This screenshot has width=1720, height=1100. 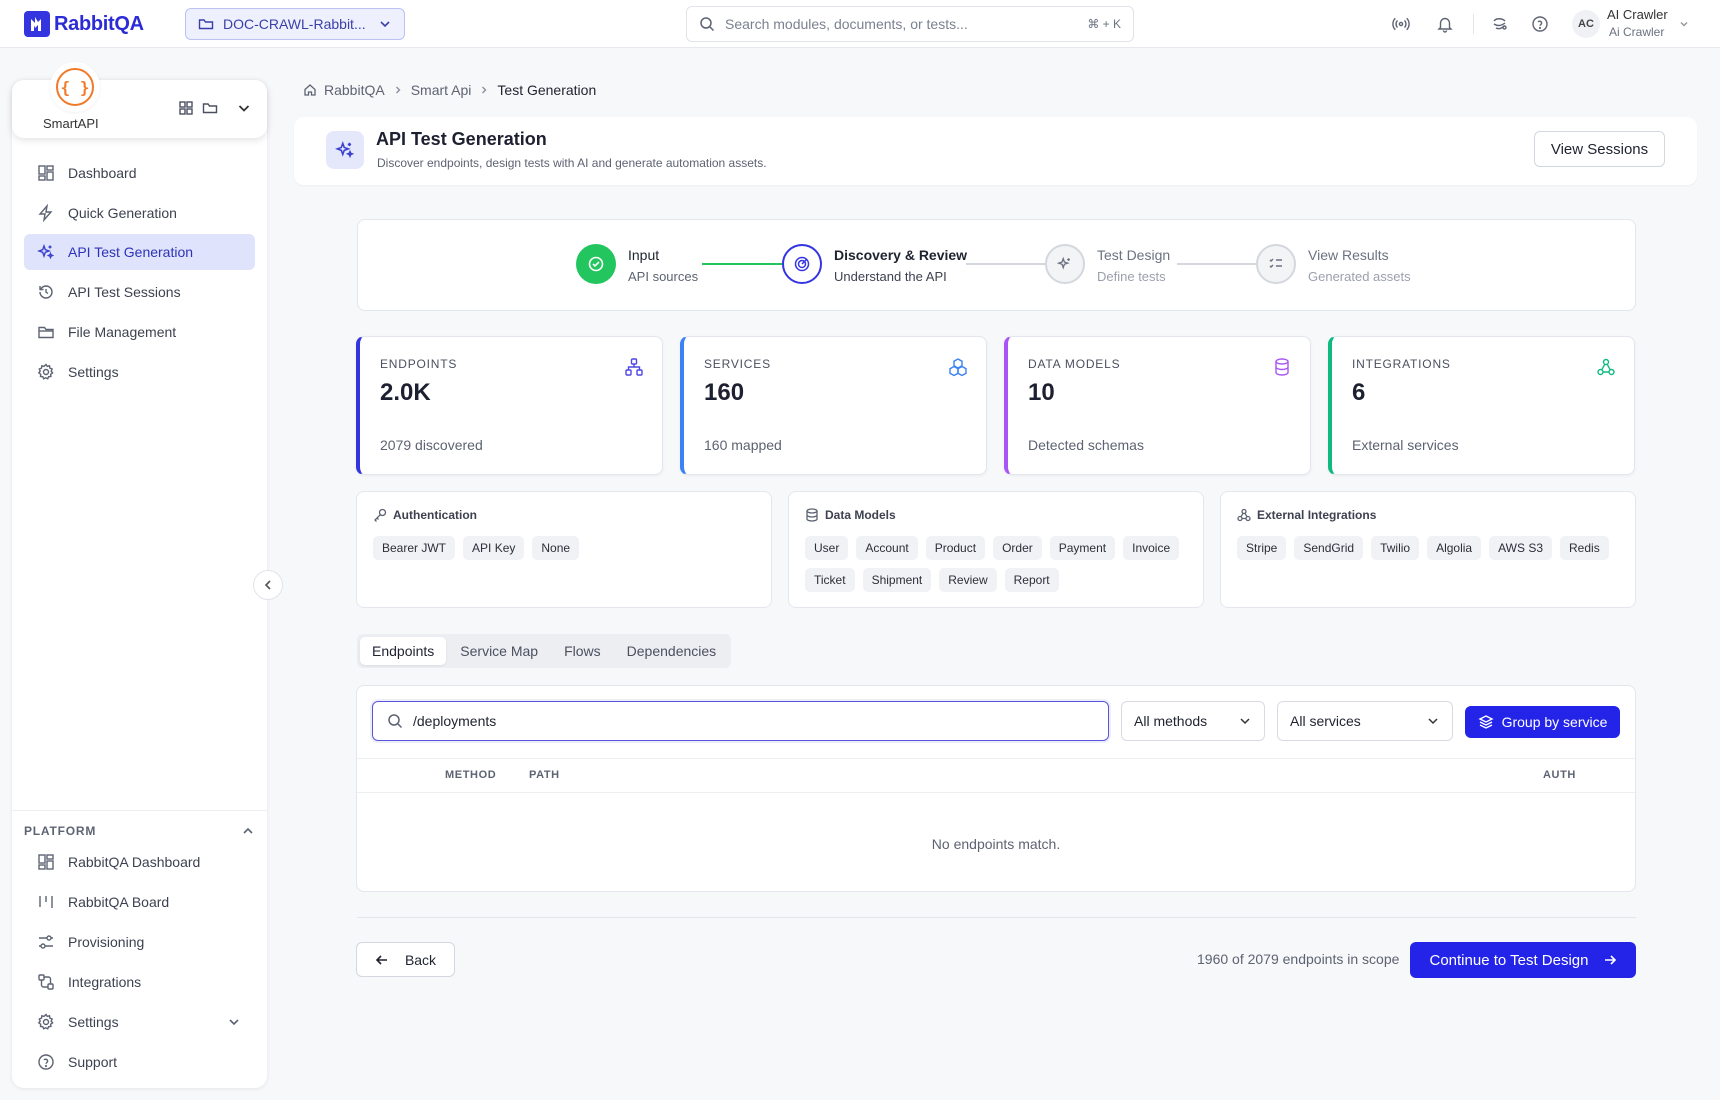 What do you see at coordinates (1540, 24) in the screenshot?
I see `help-icon` at bounding box center [1540, 24].